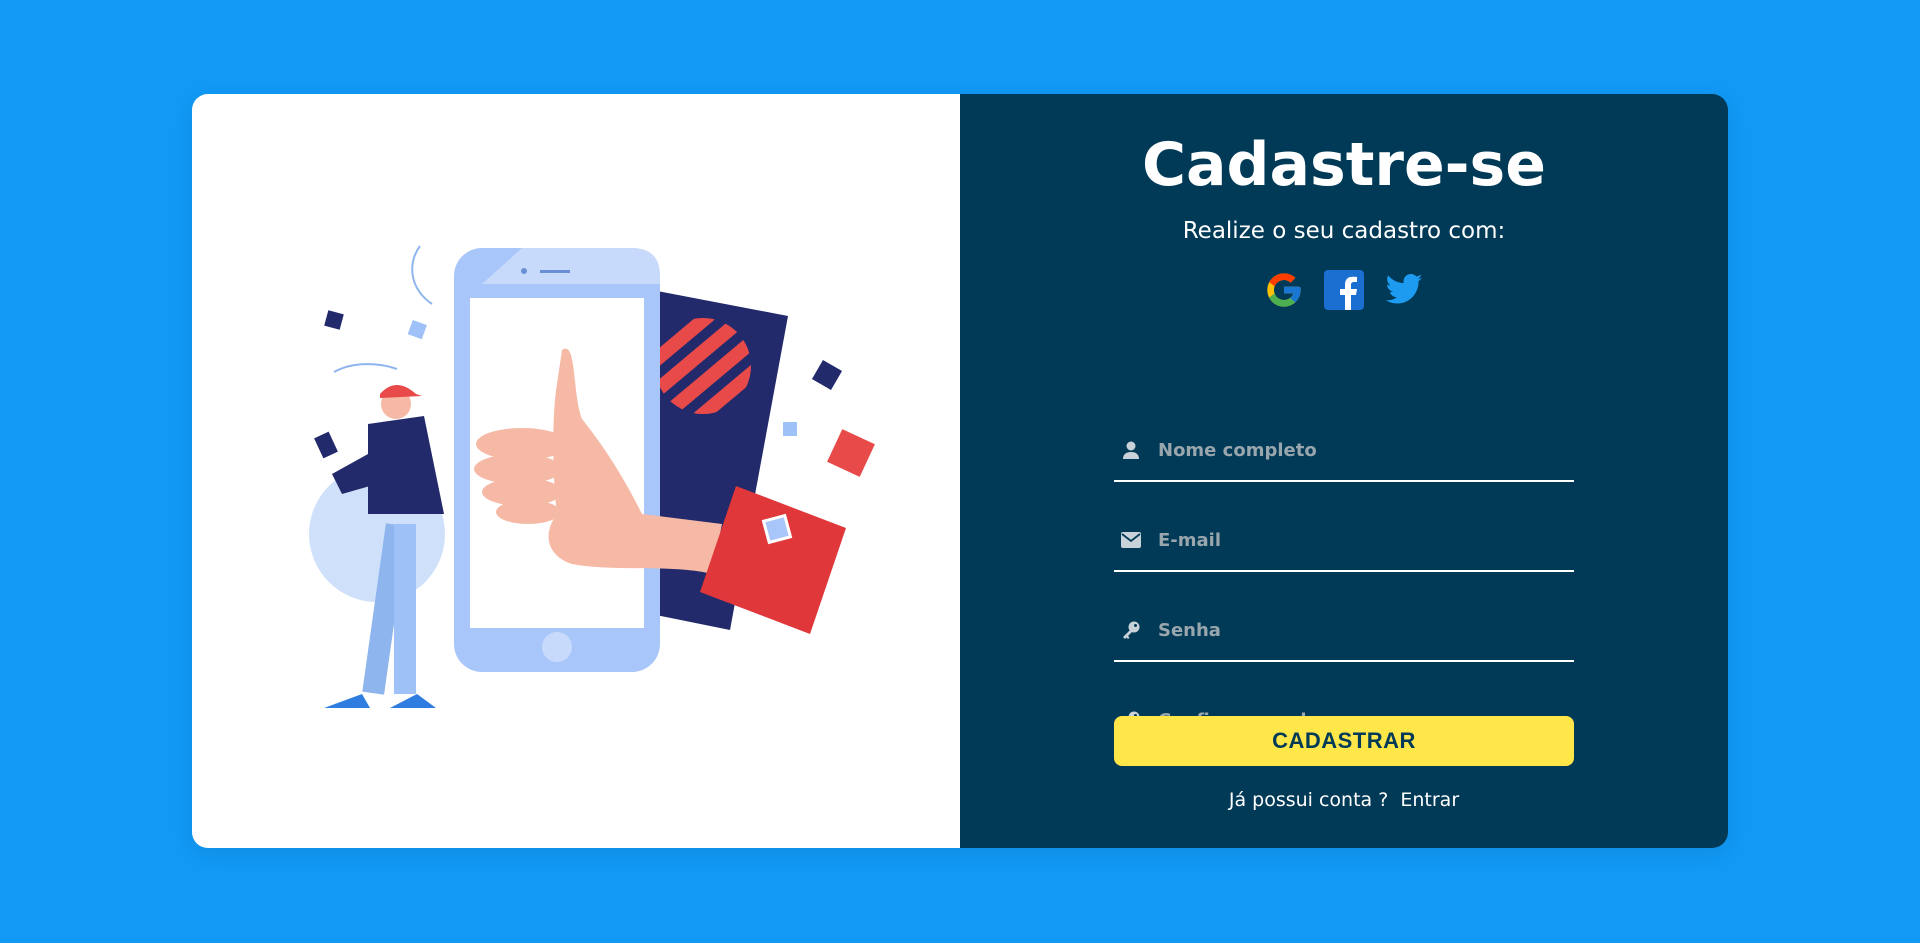 This screenshot has width=1920, height=943. What do you see at coordinates (592, 476) in the screenshot?
I see `thumbs-up-phone-illustration` at bounding box center [592, 476].